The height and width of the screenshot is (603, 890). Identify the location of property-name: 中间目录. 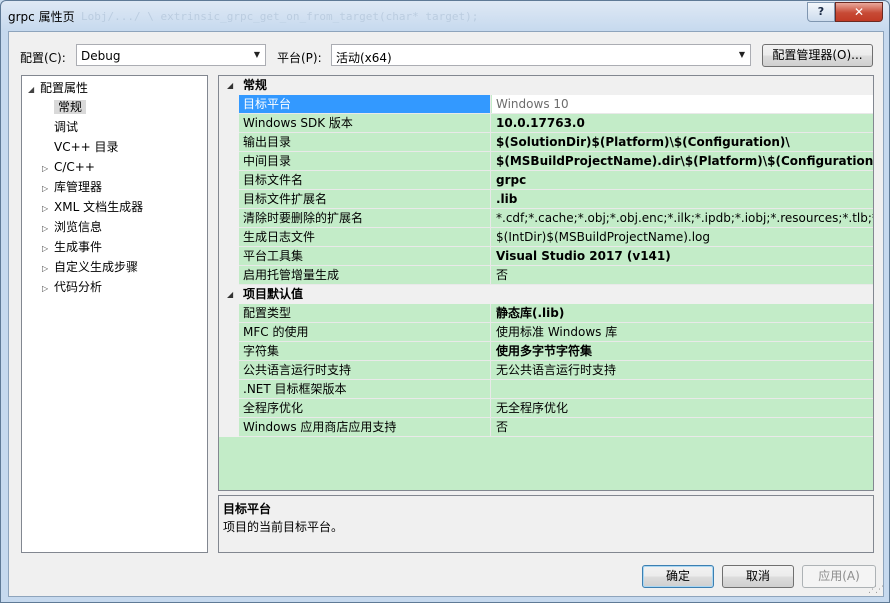
(365, 161).